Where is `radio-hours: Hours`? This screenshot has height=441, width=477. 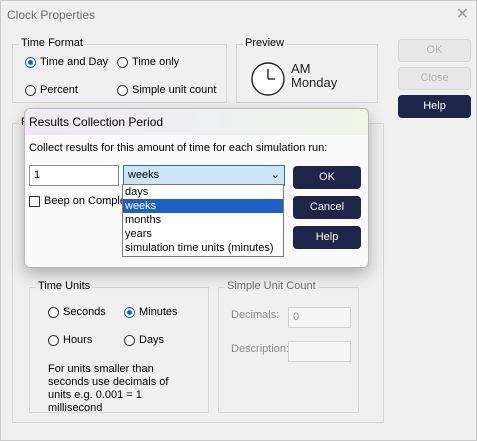
radio-hours: Hours is located at coordinates (70, 340).